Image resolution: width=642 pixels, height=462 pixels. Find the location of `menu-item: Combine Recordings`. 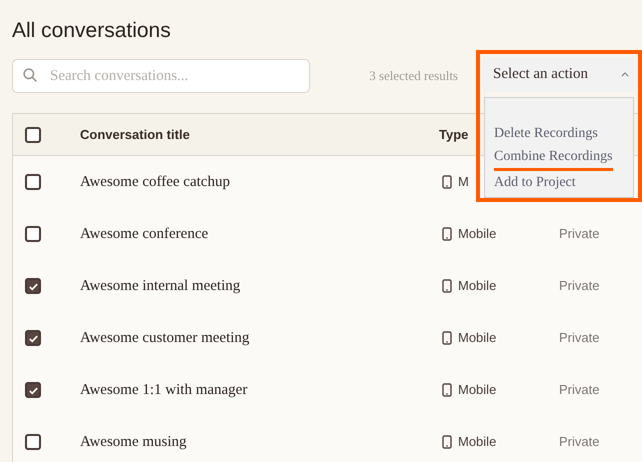

menu-item: Combine Recordings is located at coordinates (553, 158).